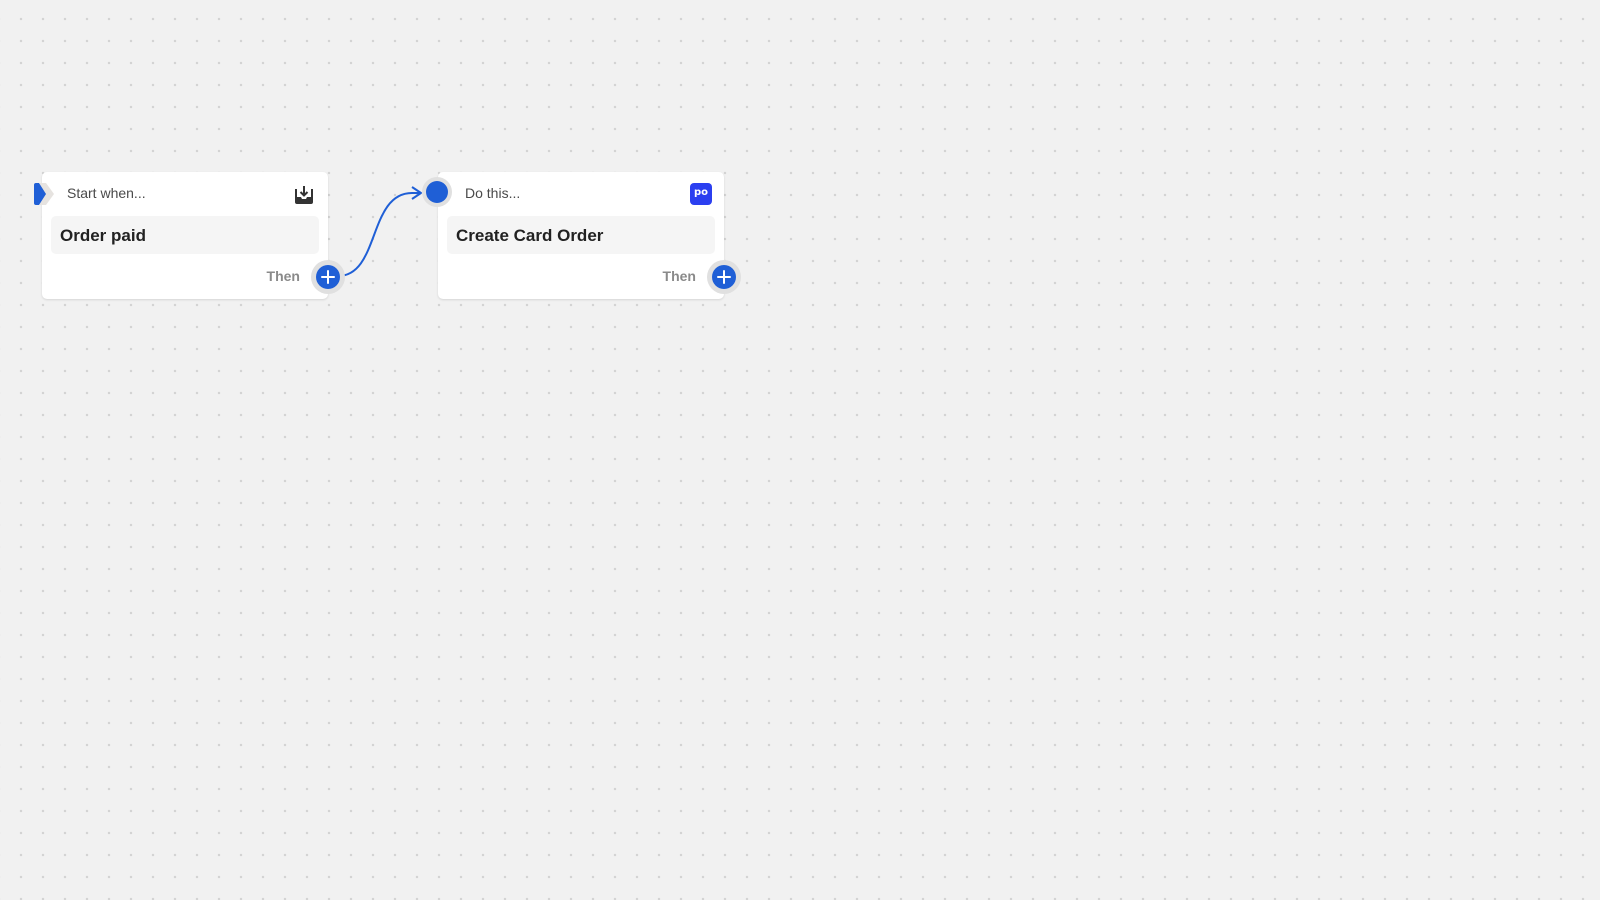 The width and height of the screenshot is (1600, 900). What do you see at coordinates (304, 195) in the screenshot?
I see `download-tray-icon` at bounding box center [304, 195].